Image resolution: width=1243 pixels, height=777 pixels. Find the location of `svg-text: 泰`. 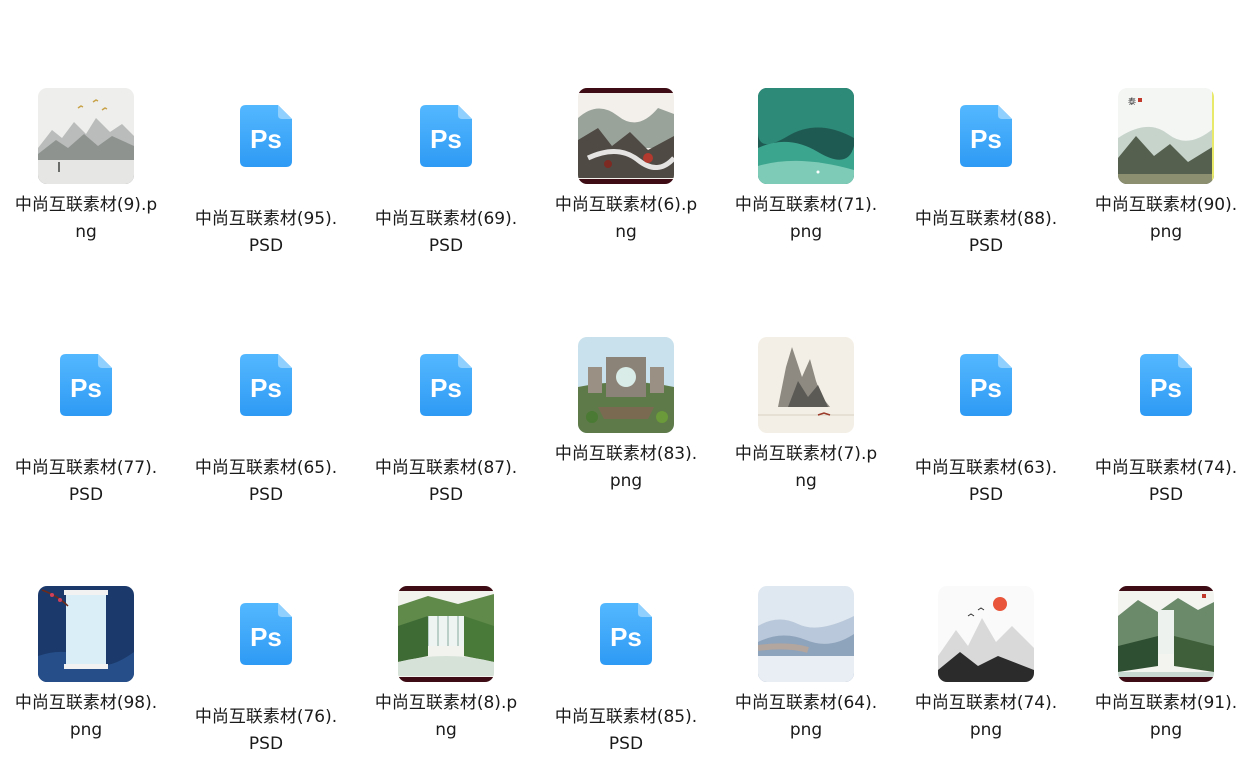

svg-text: 泰 is located at coordinates (1132, 101).